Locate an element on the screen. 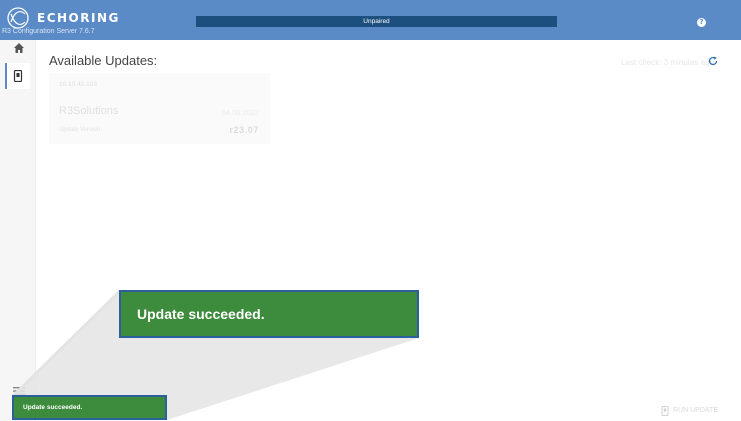 The image size is (741, 421). device-icon is located at coordinates (665, 411).